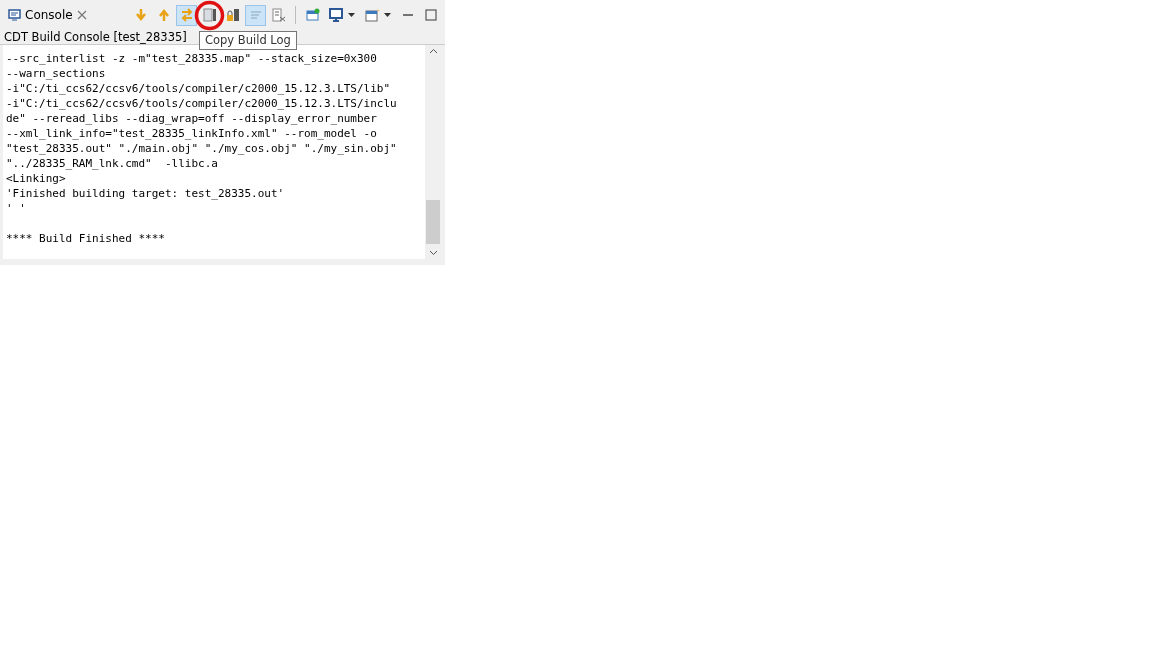 This screenshot has width=1152, height=648. Describe the element at coordinates (433, 253) in the screenshot. I see `scroll-down-icon` at that location.